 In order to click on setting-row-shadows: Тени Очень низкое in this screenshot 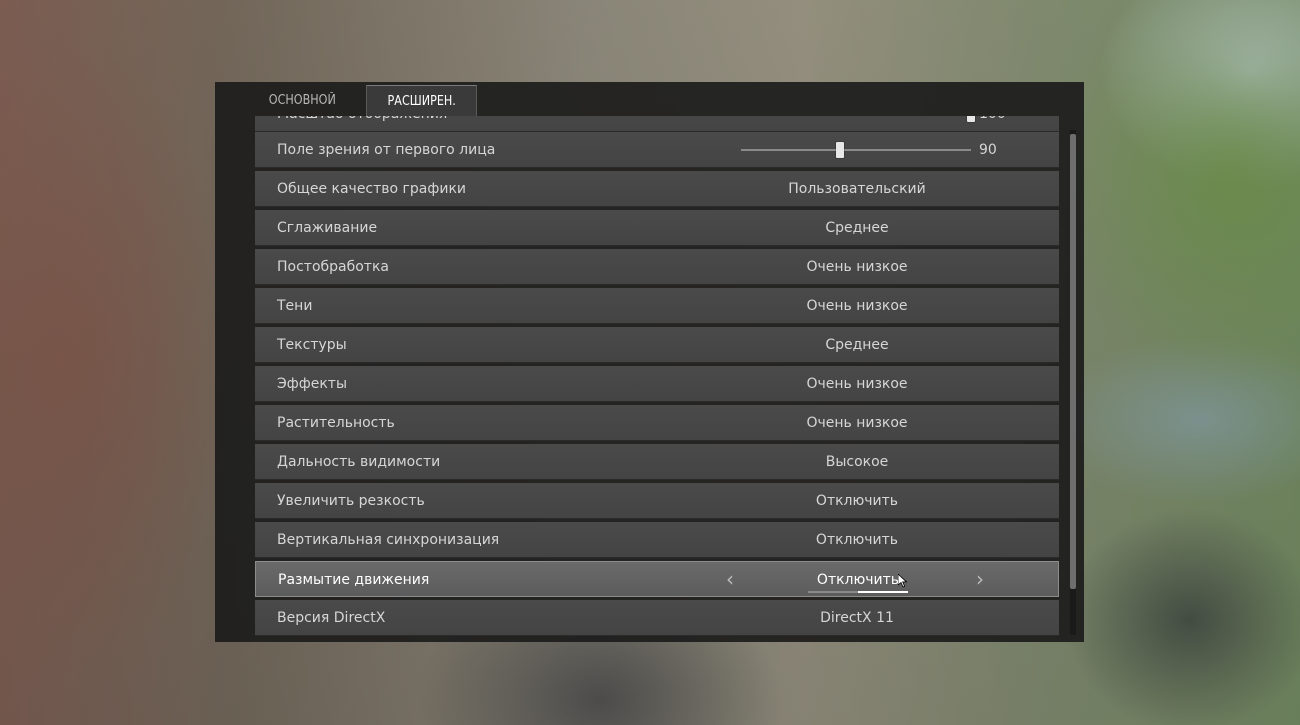, I will do `click(657, 306)`.